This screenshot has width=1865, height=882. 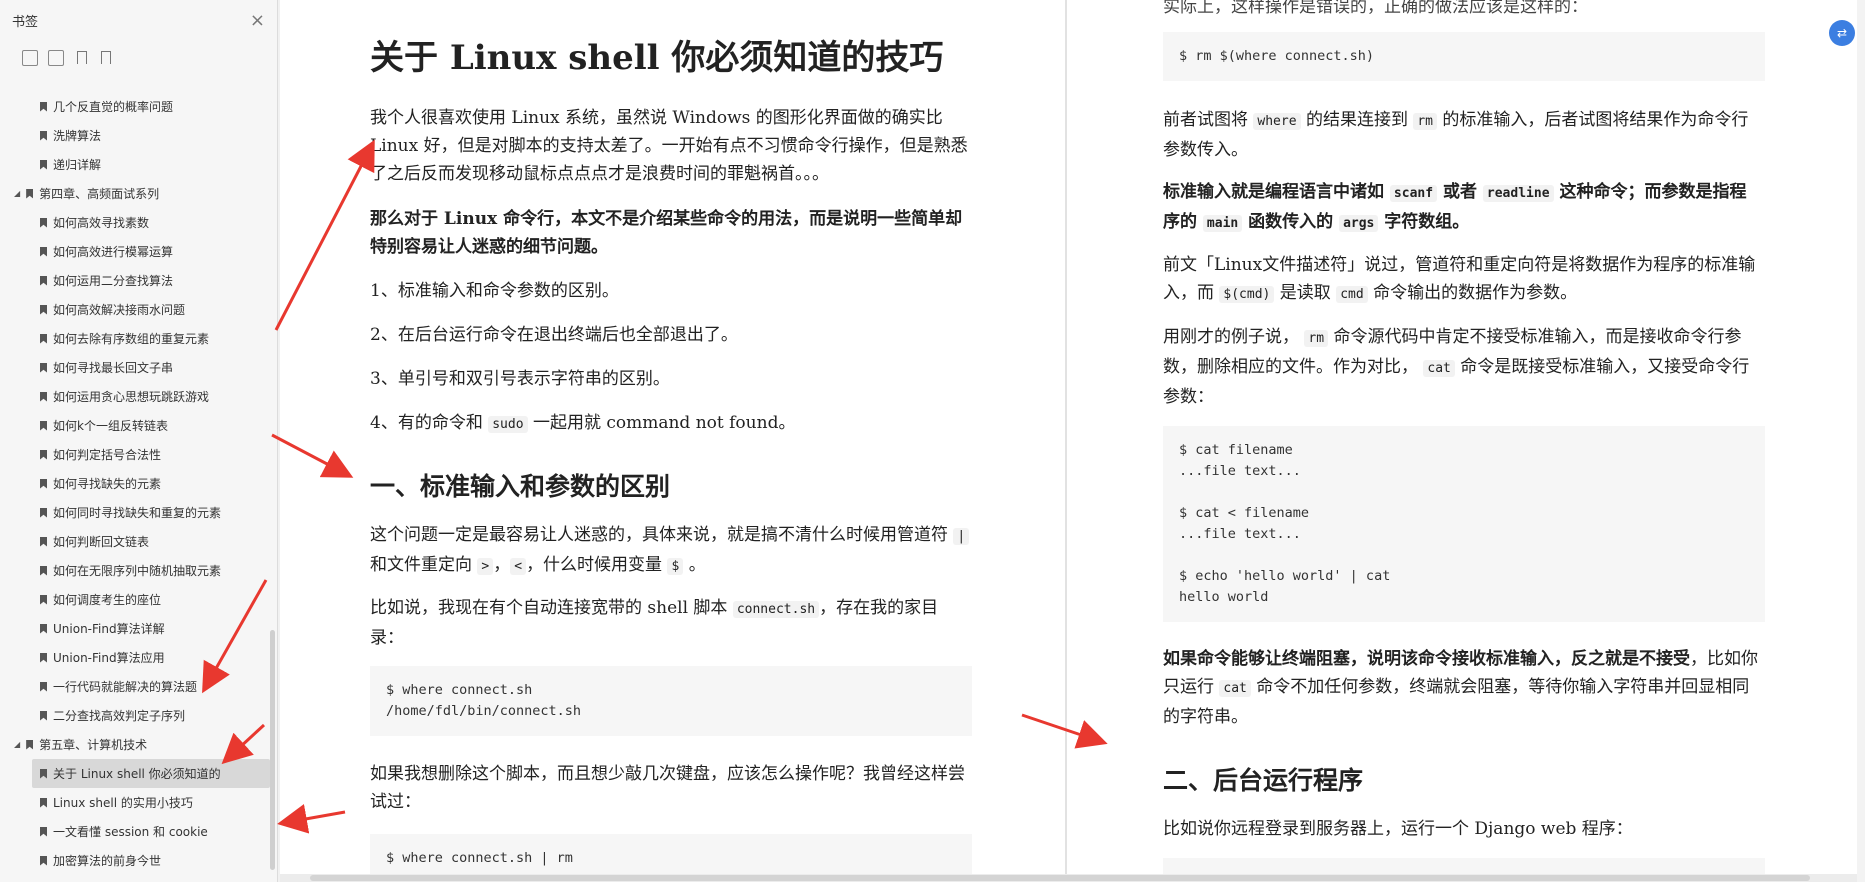 What do you see at coordinates (93, 745) in the screenshot?
I see `bookmark-label: 第五章、计算机技术` at bounding box center [93, 745].